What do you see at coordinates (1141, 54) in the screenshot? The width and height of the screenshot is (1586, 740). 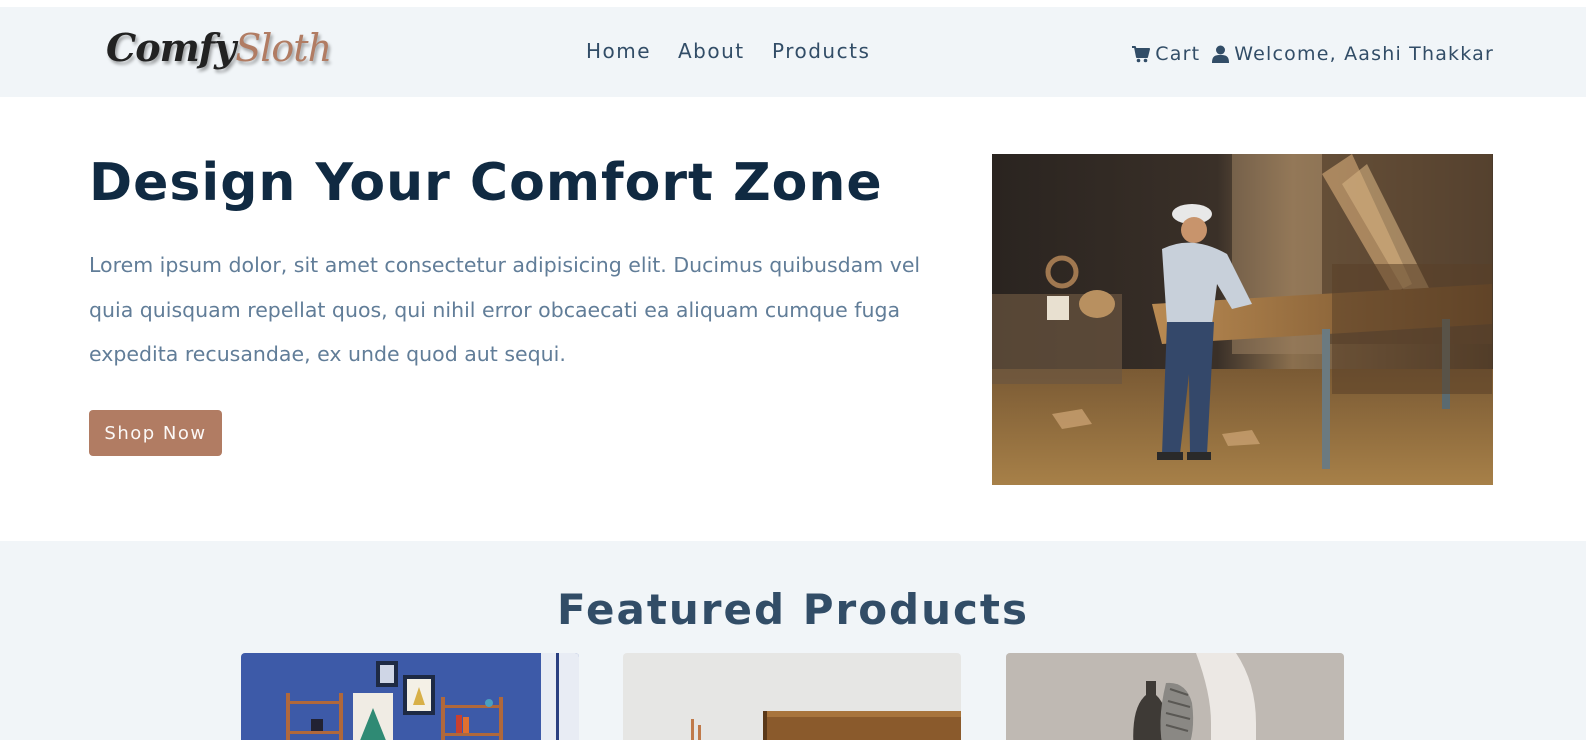 I see `cart-icon` at bounding box center [1141, 54].